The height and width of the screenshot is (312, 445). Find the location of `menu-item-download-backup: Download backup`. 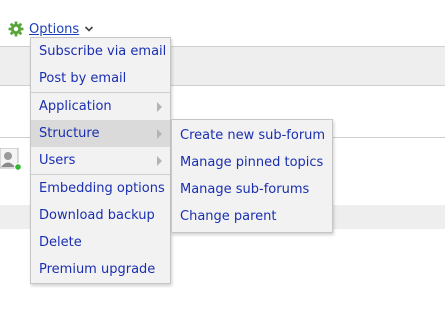

menu-item-download-backup: Download backup is located at coordinates (100, 215).